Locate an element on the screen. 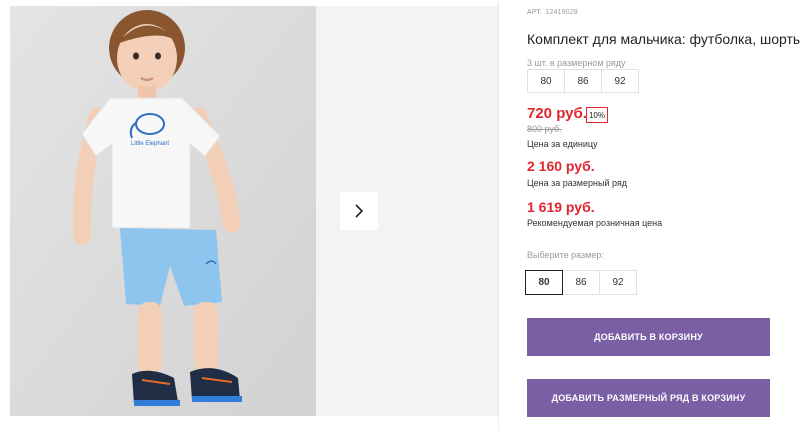  tshirt-print-text: Little Elephant is located at coordinates (150, 144).